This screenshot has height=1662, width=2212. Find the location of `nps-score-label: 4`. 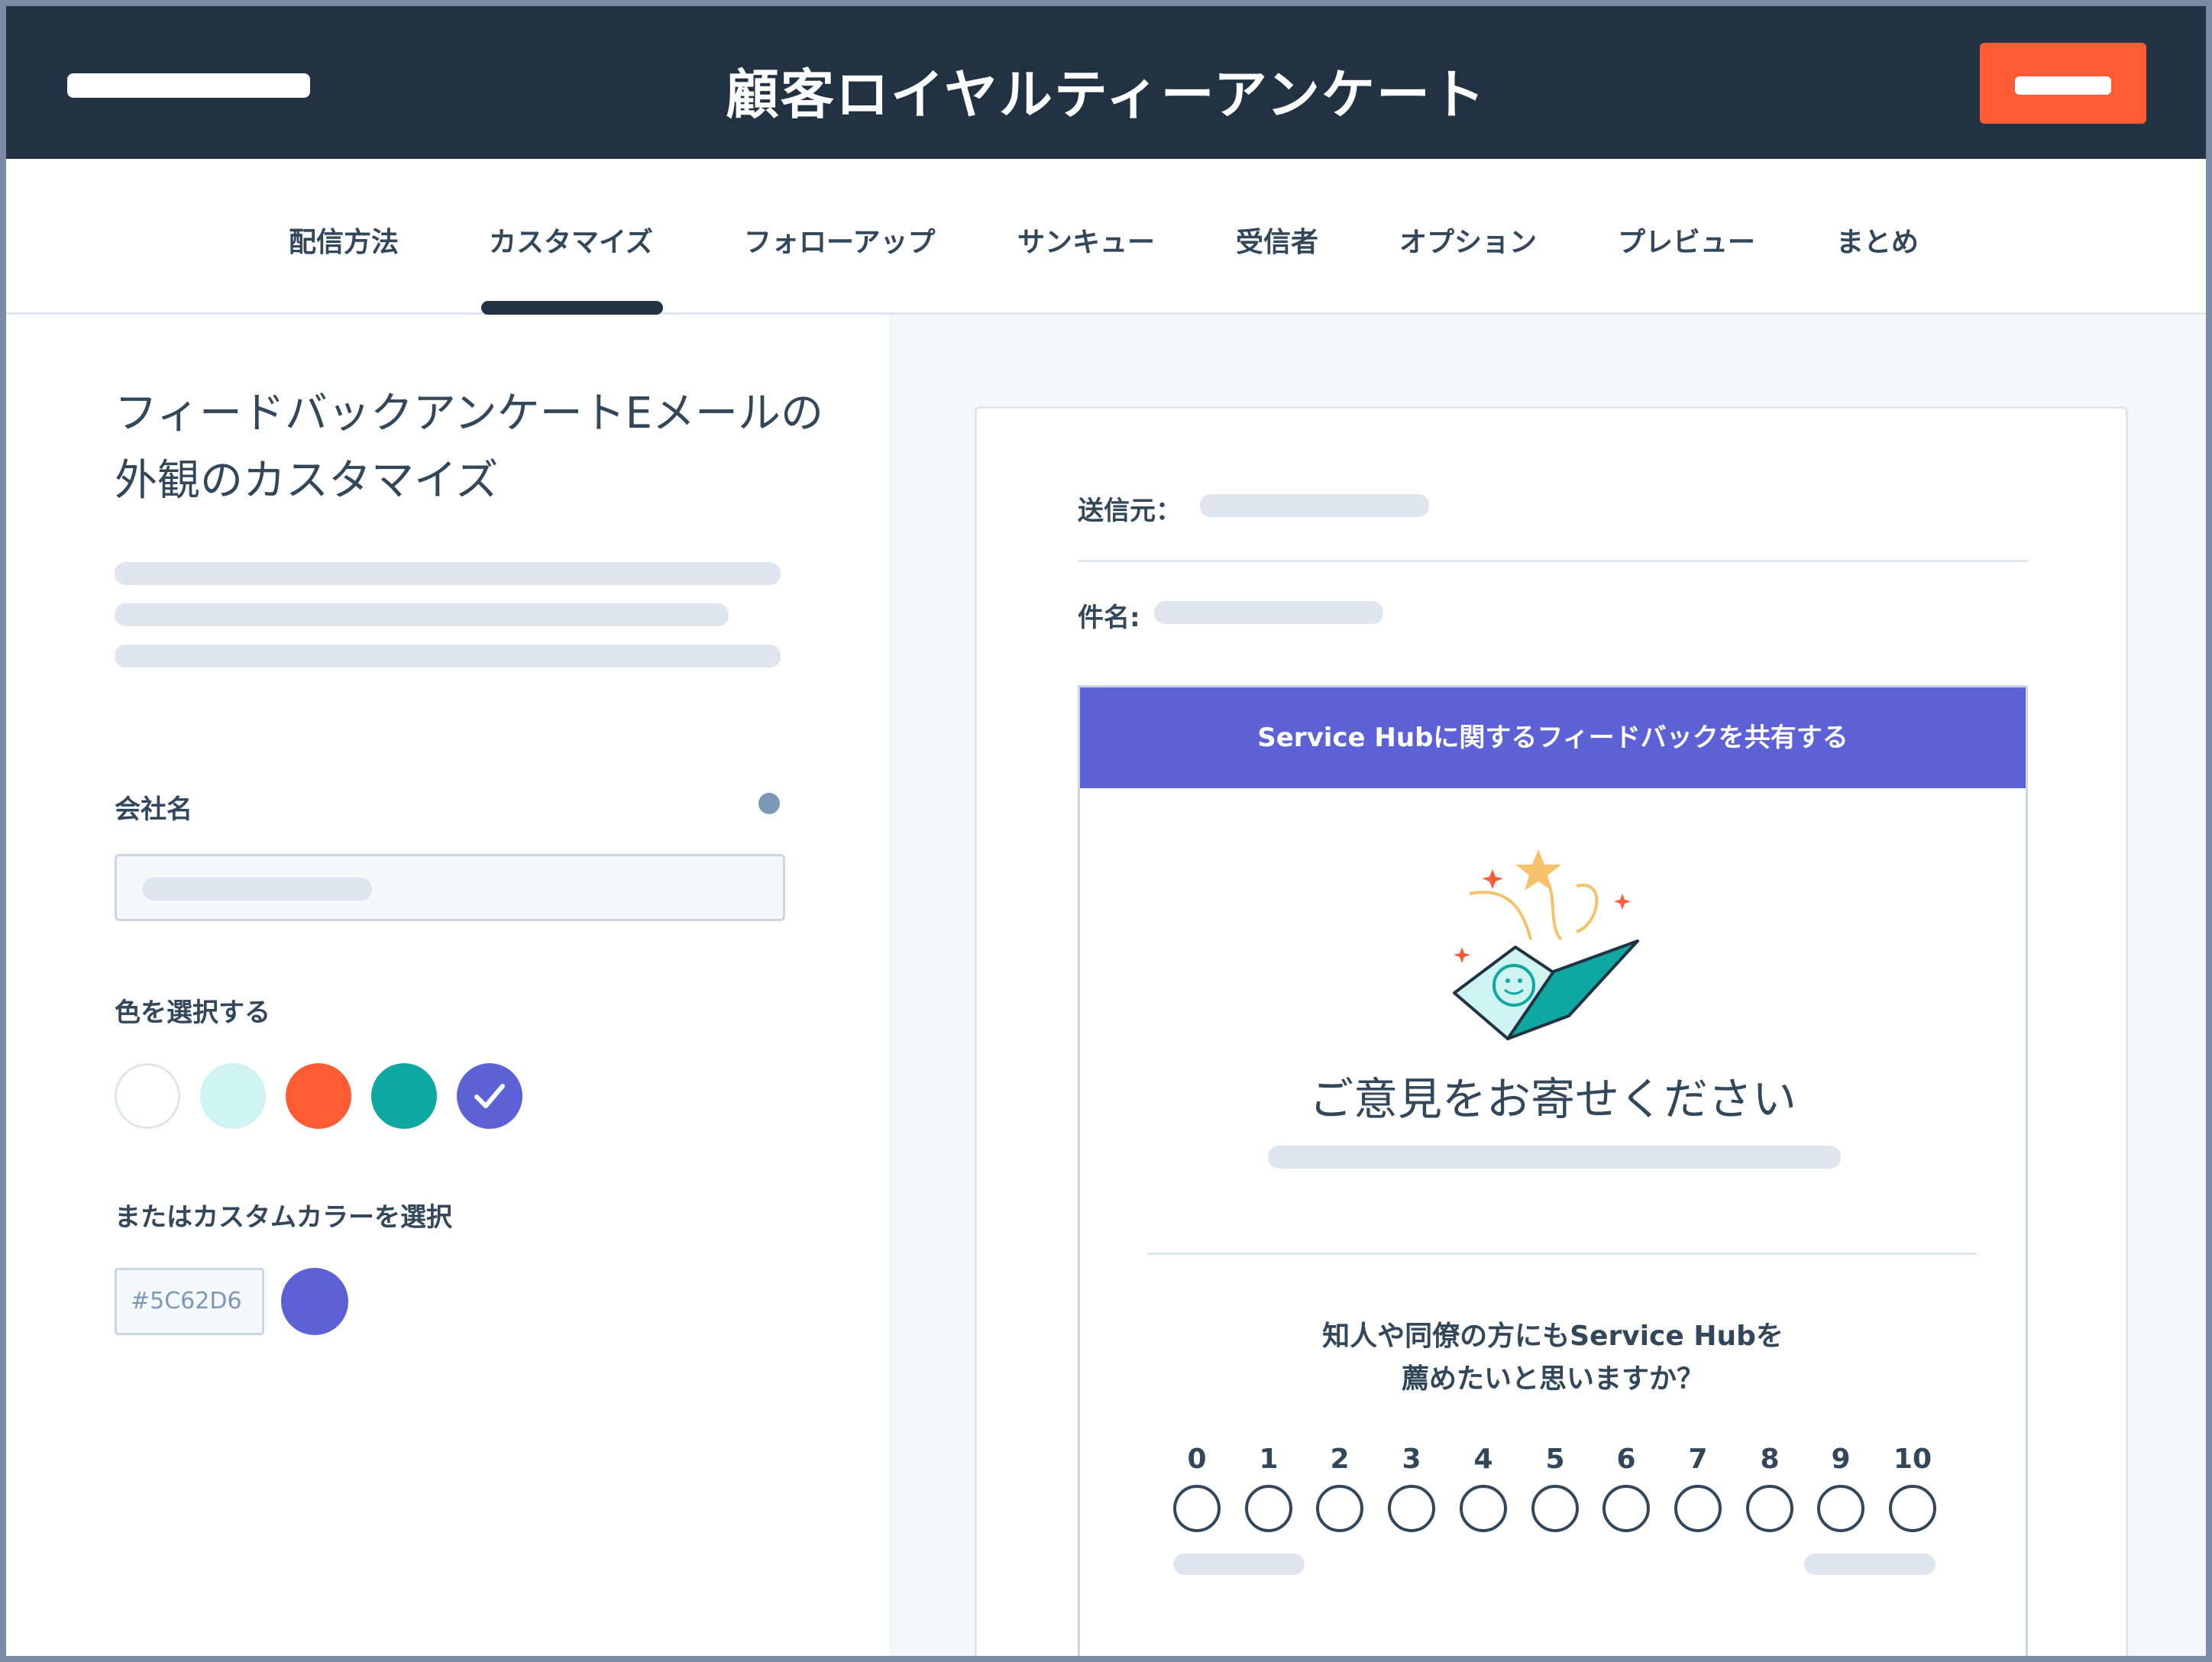

nps-score-label: 4 is located at coordinates (1483, 1459).